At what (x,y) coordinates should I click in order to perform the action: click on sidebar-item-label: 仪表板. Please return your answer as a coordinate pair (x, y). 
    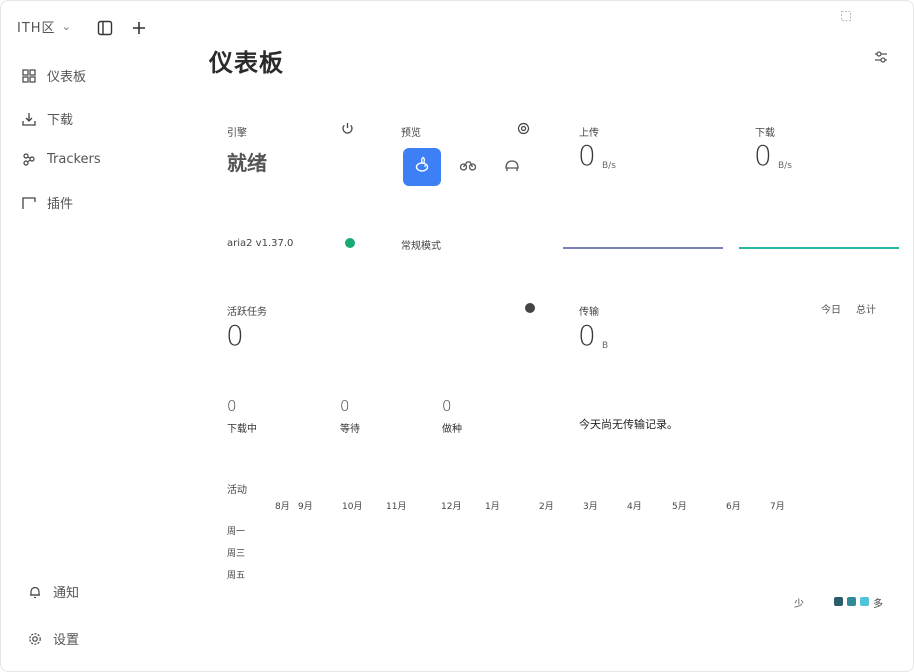
    Looking at the image, I should click on (67, 77).